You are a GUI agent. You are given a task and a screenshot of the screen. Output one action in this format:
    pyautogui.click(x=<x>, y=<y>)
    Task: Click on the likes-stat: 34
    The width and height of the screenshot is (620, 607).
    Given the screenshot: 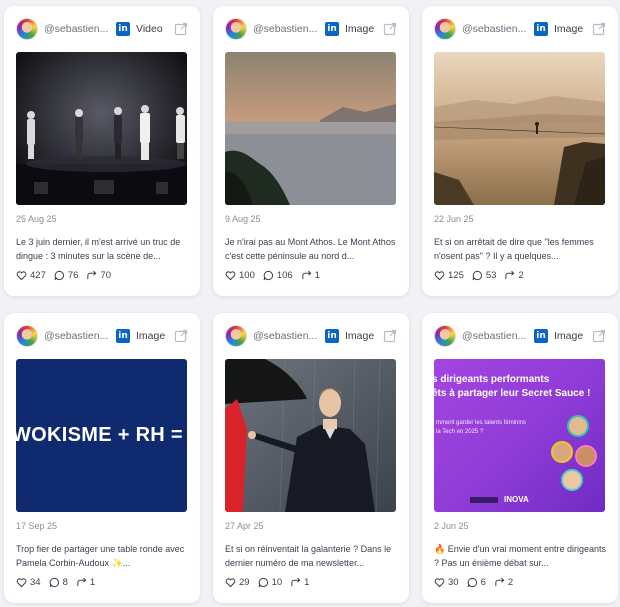 What is the action you would take?
    pyautogui.click(x=28, y=582)
    